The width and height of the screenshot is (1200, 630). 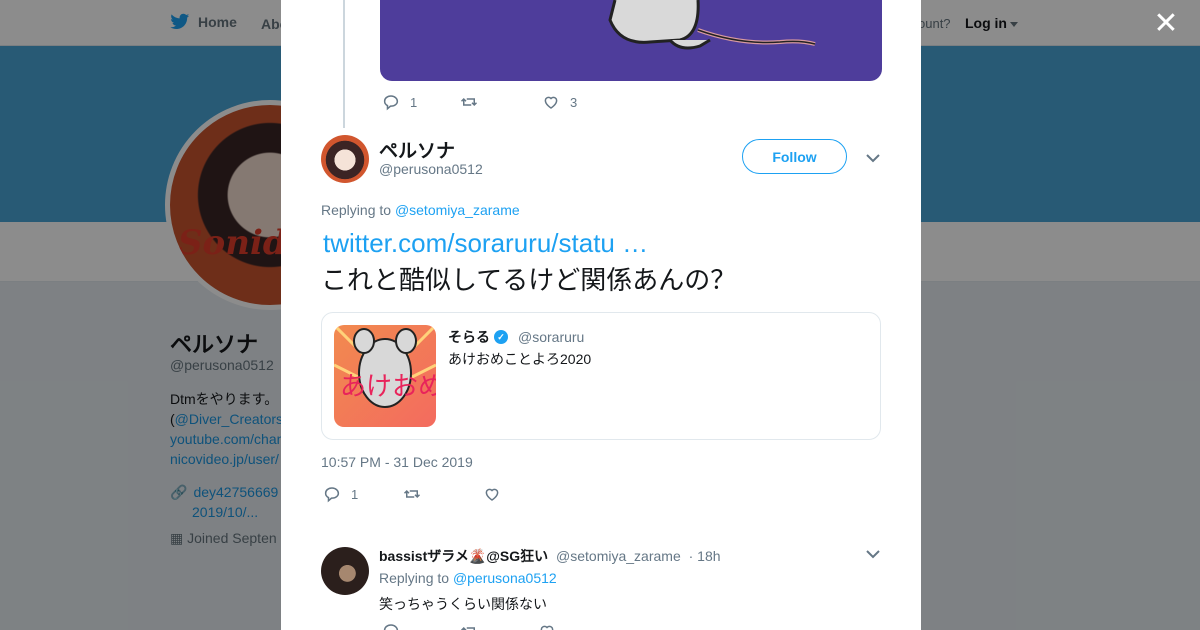 I want to click on thread-connector-line, so click(x=344, y=64).